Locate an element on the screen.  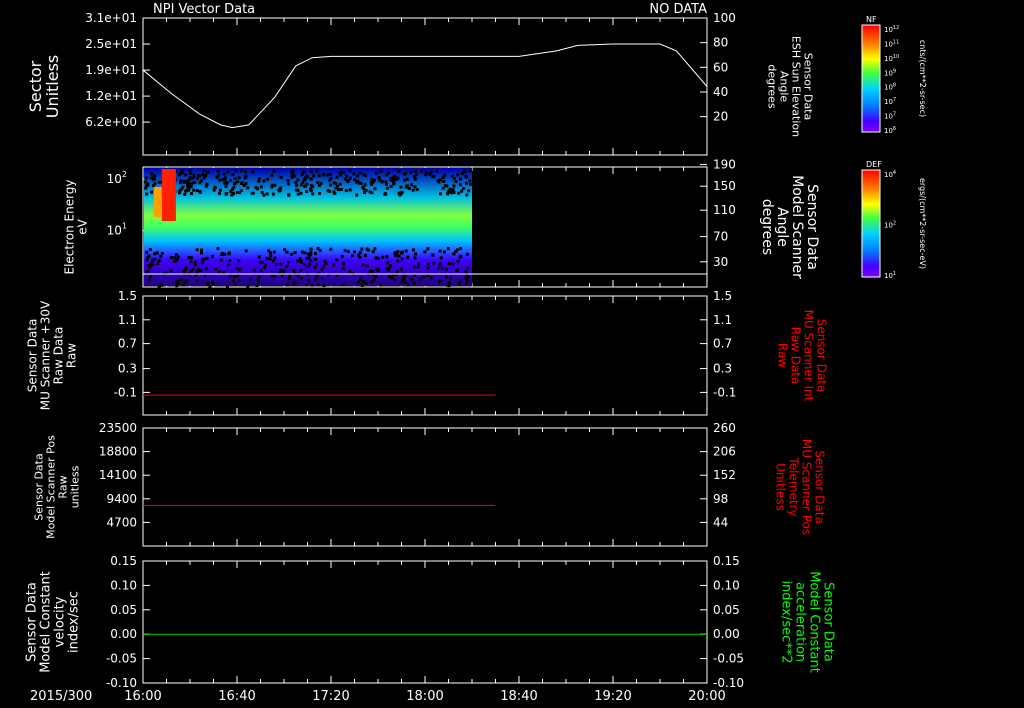
colorbar-tick-exponent: 2 is located at coordinates (894, 224).